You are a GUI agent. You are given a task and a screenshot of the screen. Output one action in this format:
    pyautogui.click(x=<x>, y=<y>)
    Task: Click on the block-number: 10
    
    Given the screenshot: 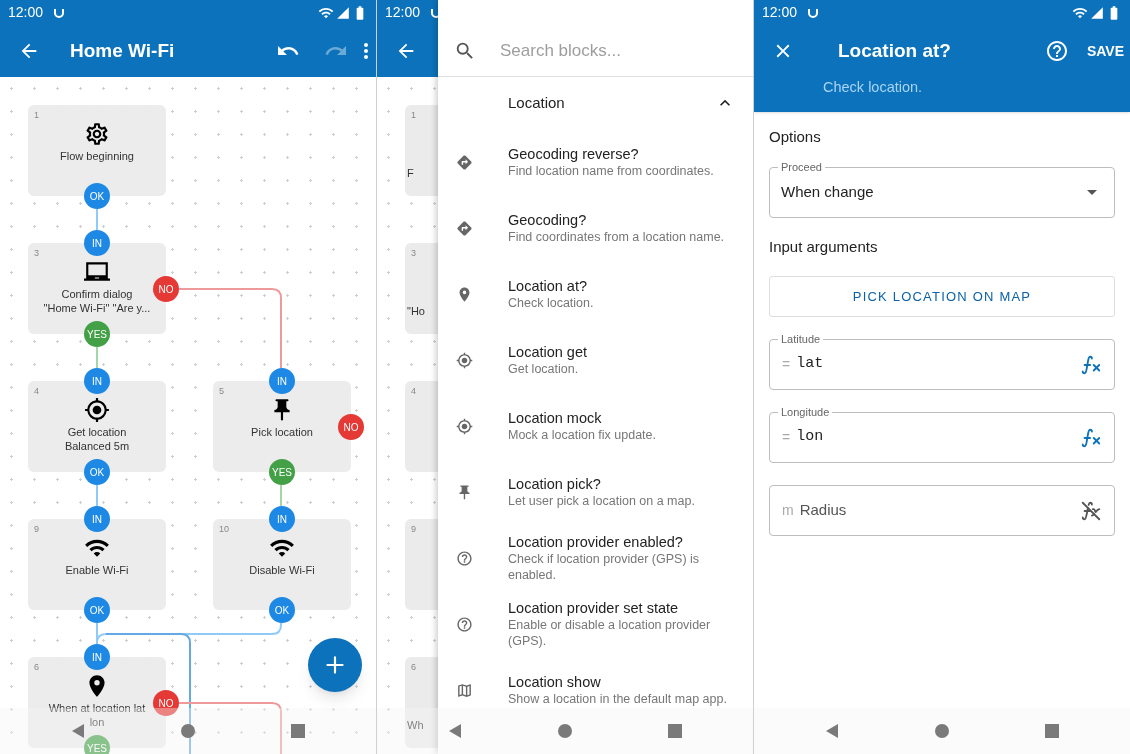 What is the action you would take?
    pyautogui.click(x=224, y=529)
    